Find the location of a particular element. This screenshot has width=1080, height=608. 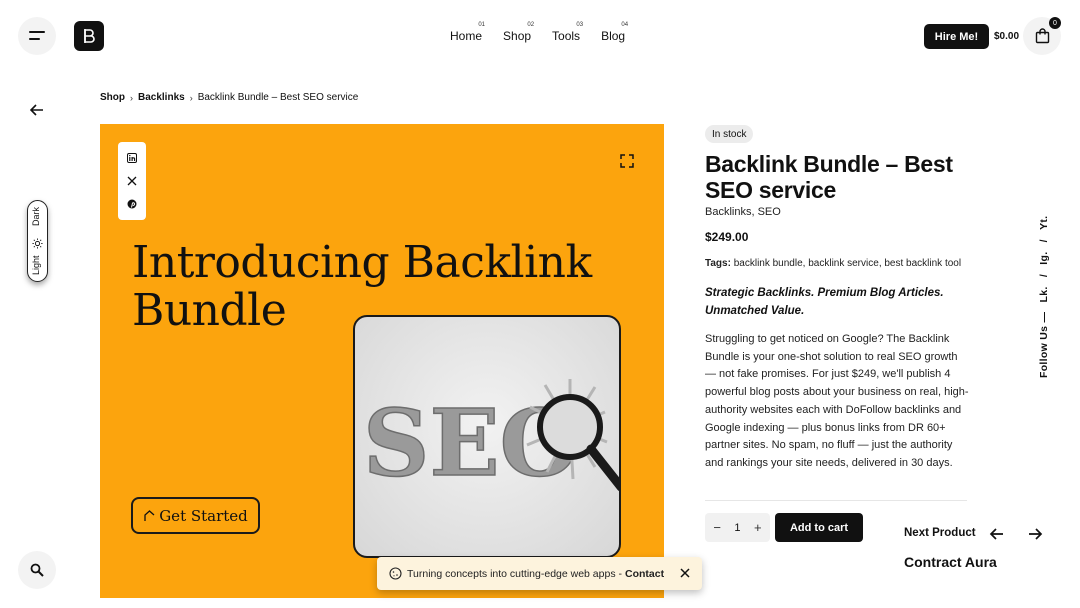

breadcrumb-current: Backlink Bundle – Best SEO service is located at coordinates (278, 97).